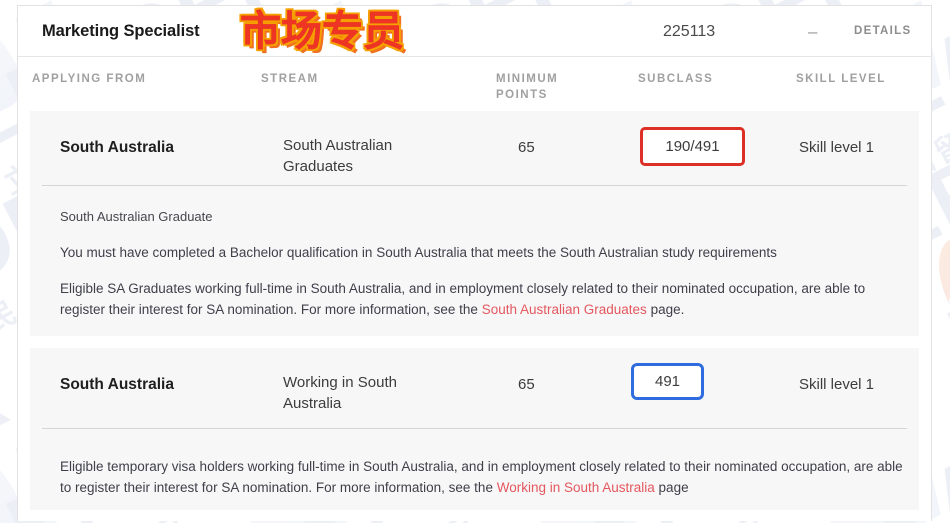  I want to click on column-header-minimum-points: MINIMUM POINTS, so click(527, 87).